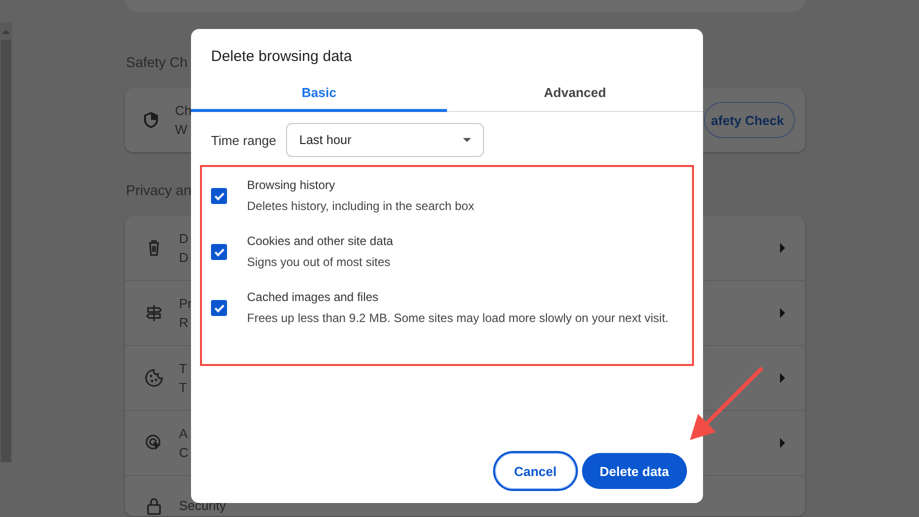 Image resolution: width=919 pixels, height=517 pixels. Describe the element at coordinates (183, 368) in the screenshot. I see `row-title: T` at that location.